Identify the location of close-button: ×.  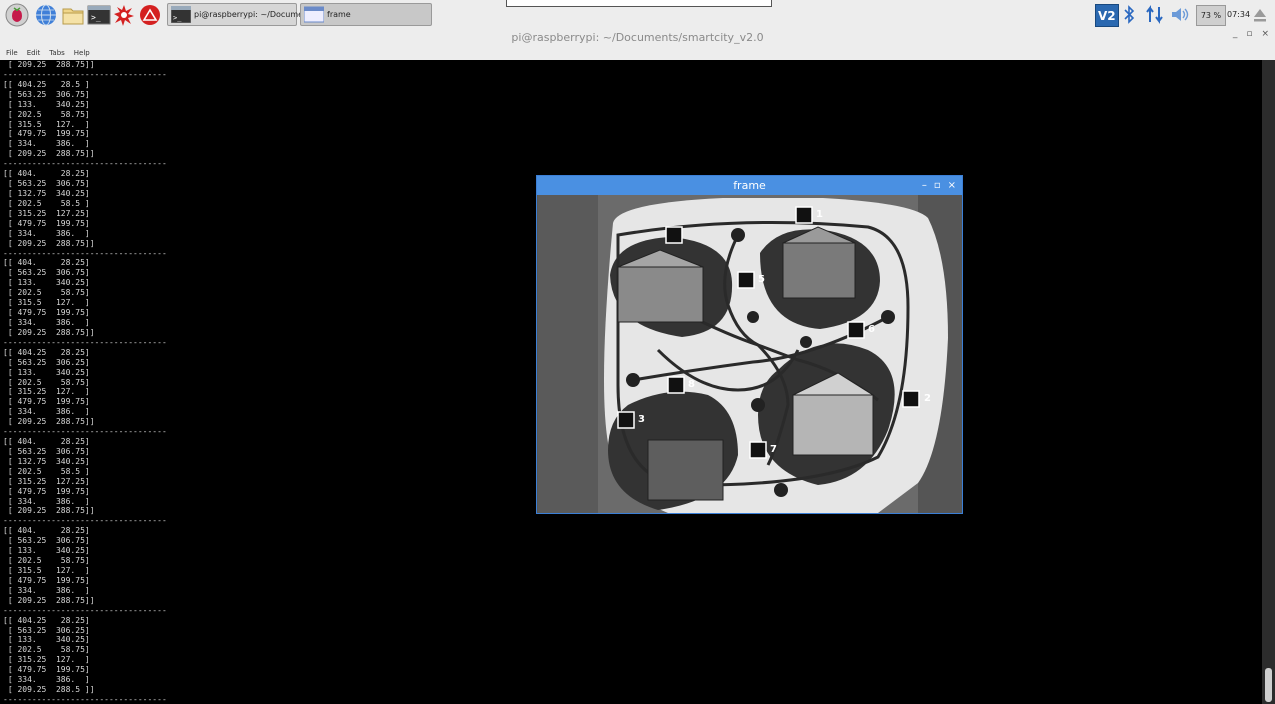
(1265, 34).